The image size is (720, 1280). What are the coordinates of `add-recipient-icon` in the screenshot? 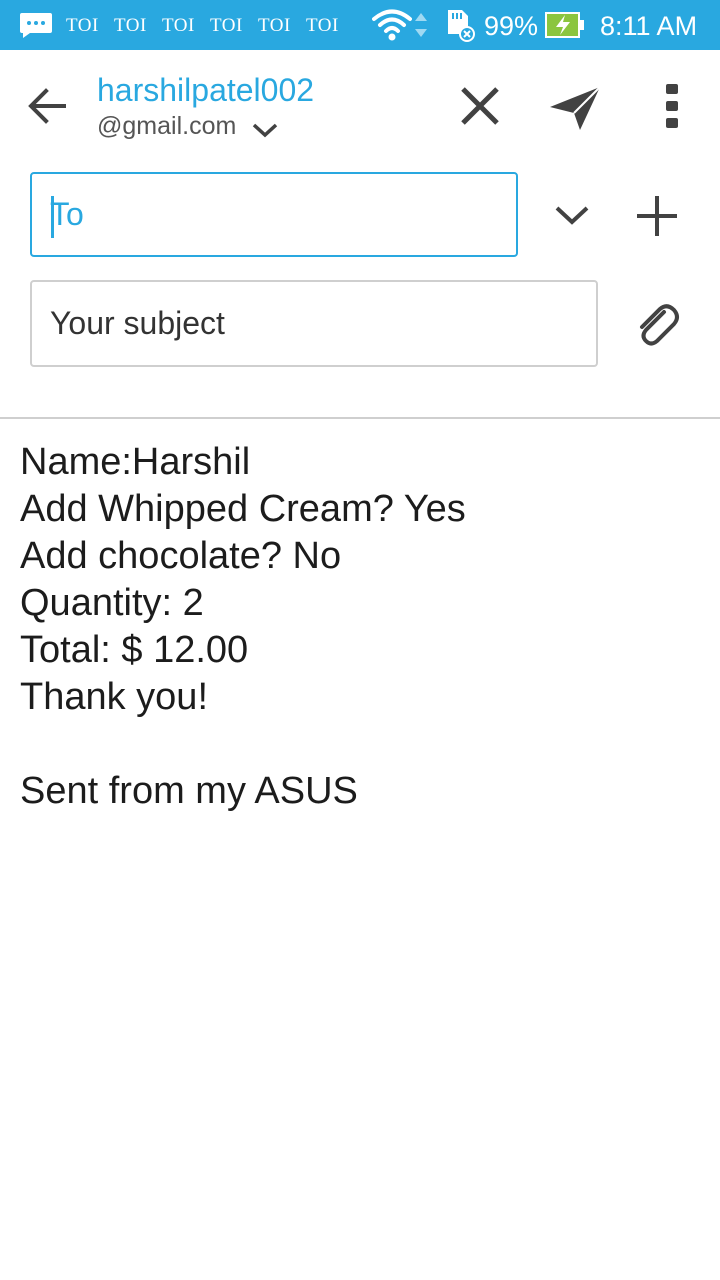 It's located at (657, 216).